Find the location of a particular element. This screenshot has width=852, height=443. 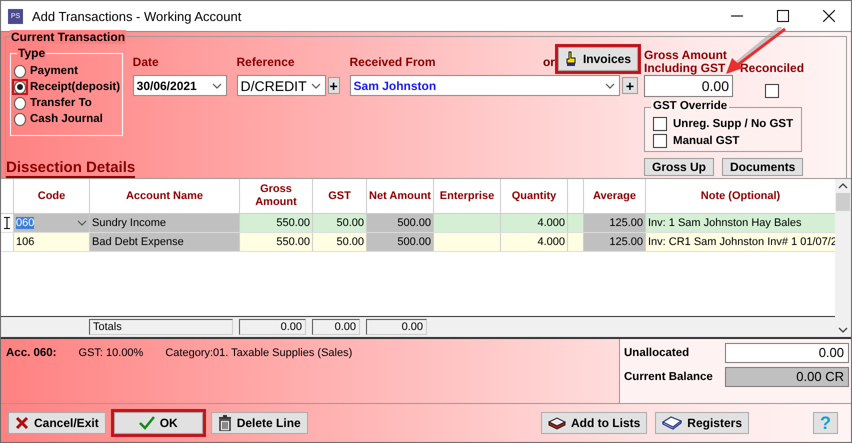

cross-icon is located at coordinates (22, 423).